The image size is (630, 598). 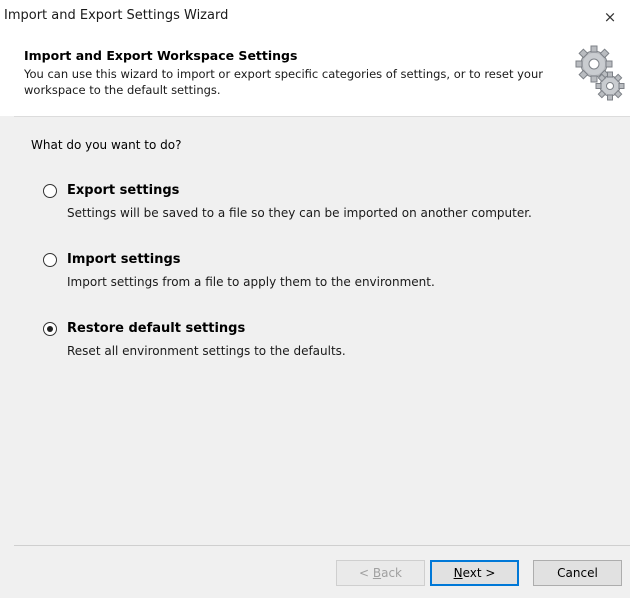 What do you see at coordinates (50, 191) in the screenshot?
I see `export-settings-radio` at bounding box center [50, 191].